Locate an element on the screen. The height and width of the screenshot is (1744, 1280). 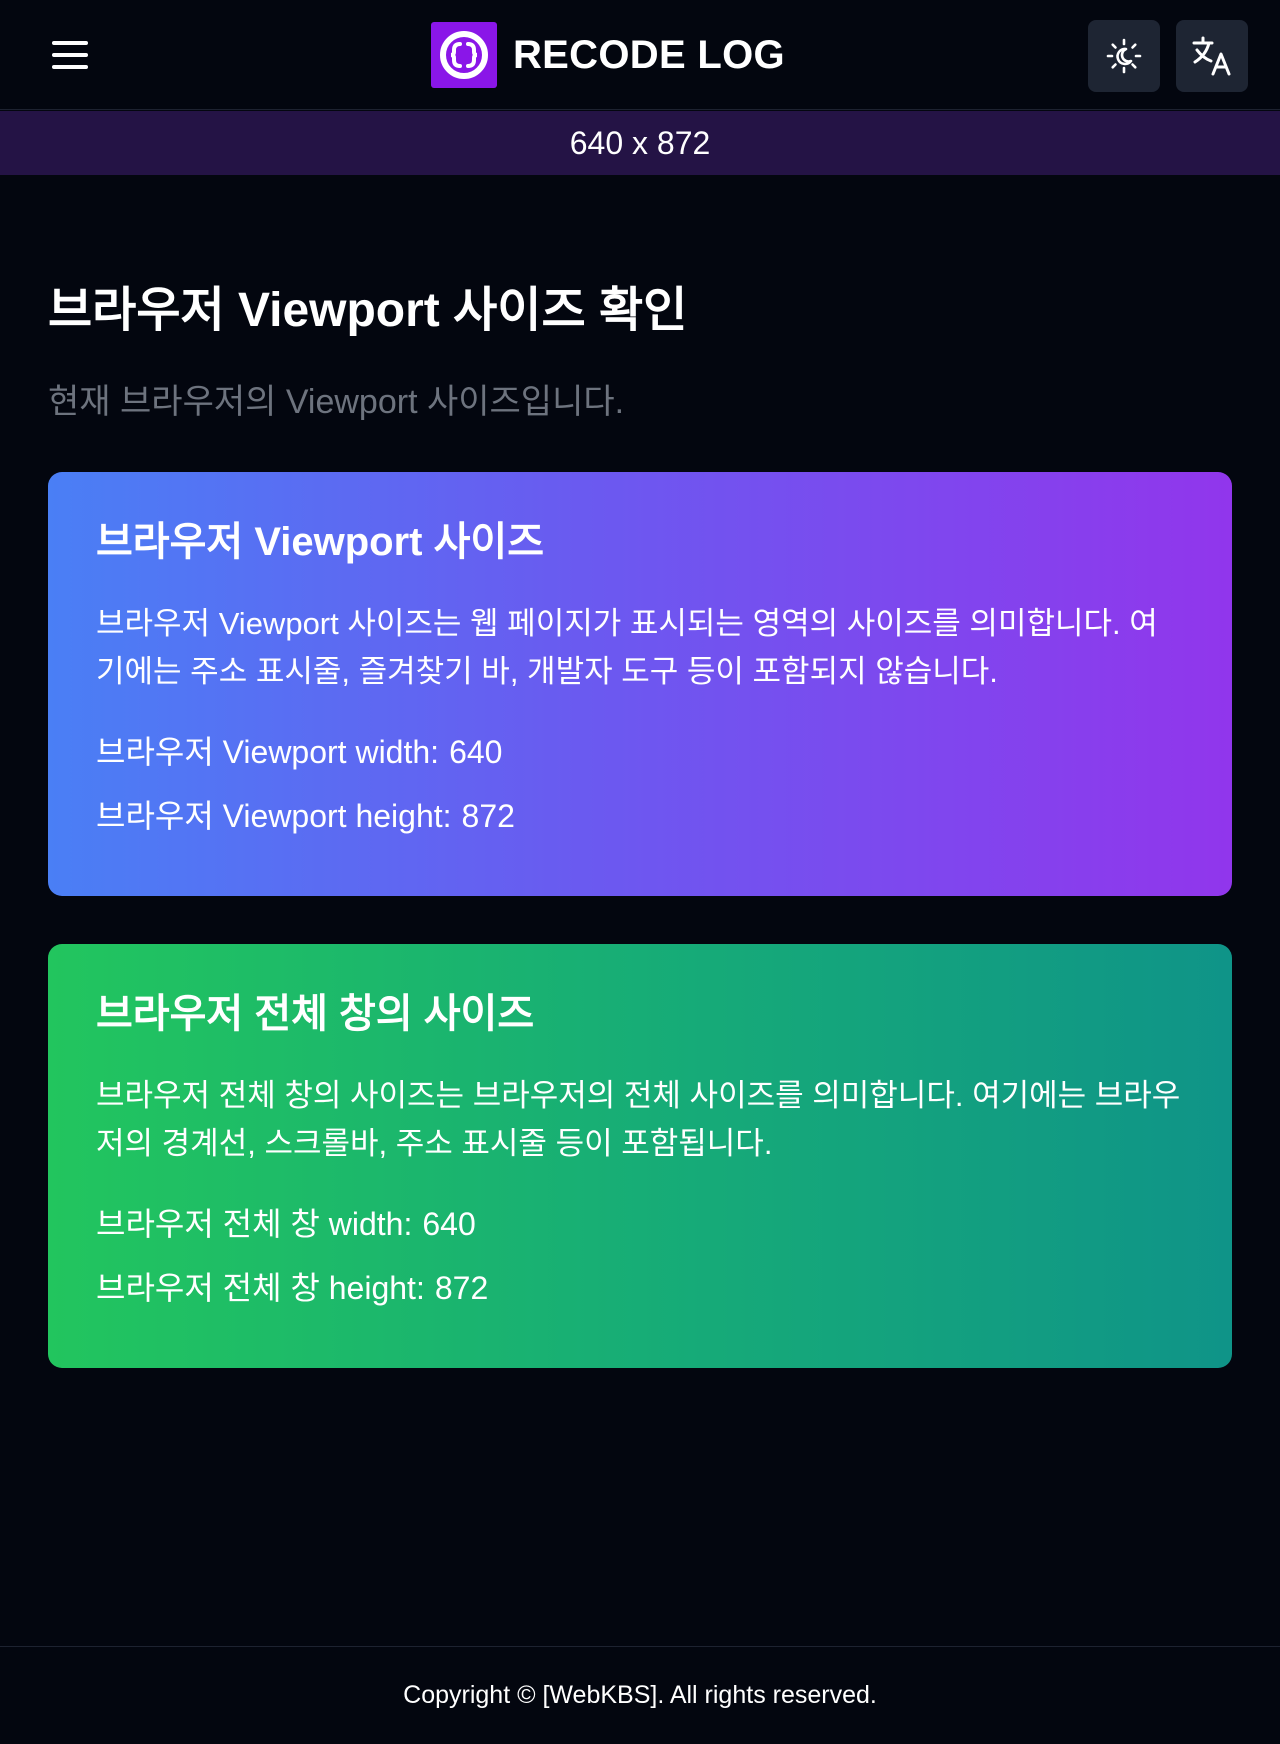
theme-toggle-button is located at coordinates (1124, 56).